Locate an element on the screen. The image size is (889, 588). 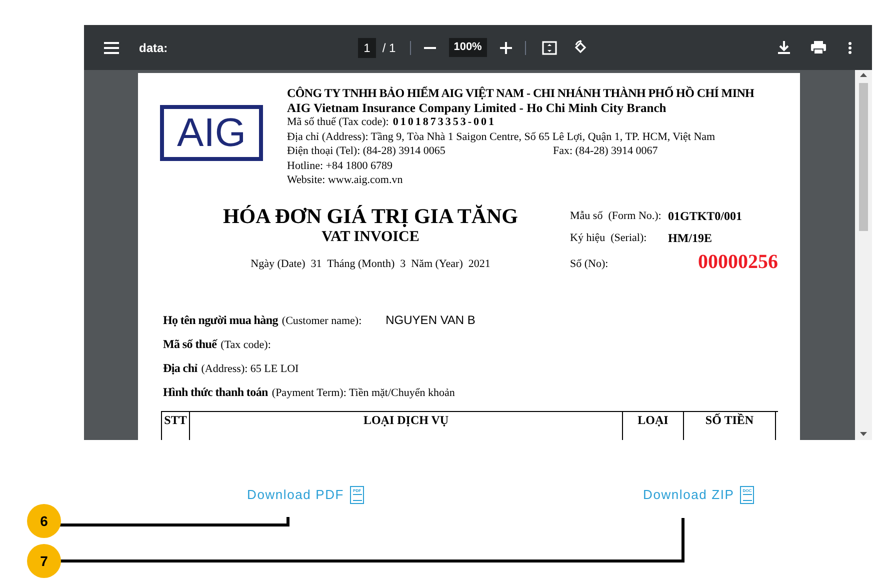
company-address: Địa chỉ (Address): Tầng 9, Tòa Nhà 1 Saigon Centre, Số 65 Lê Lợi, Quận 1, TP. HCM, Việt Nam is located at coordinates (501, 137).